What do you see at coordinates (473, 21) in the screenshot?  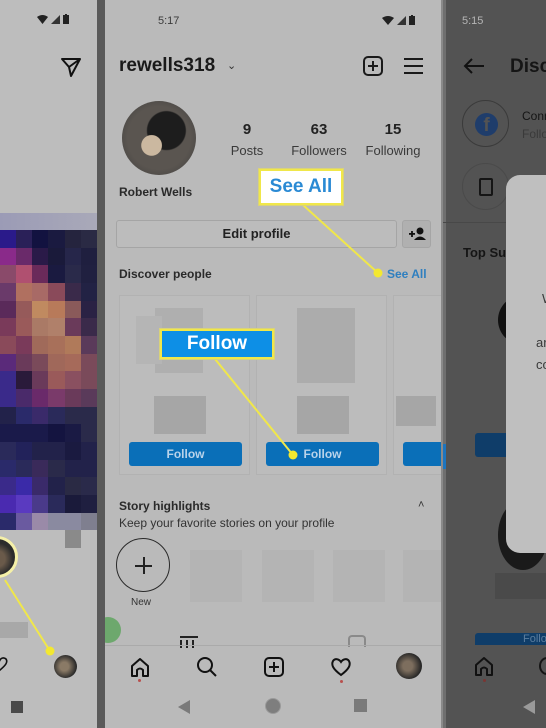 I see `status-time: 5:15` at bounding box center [473, 21].